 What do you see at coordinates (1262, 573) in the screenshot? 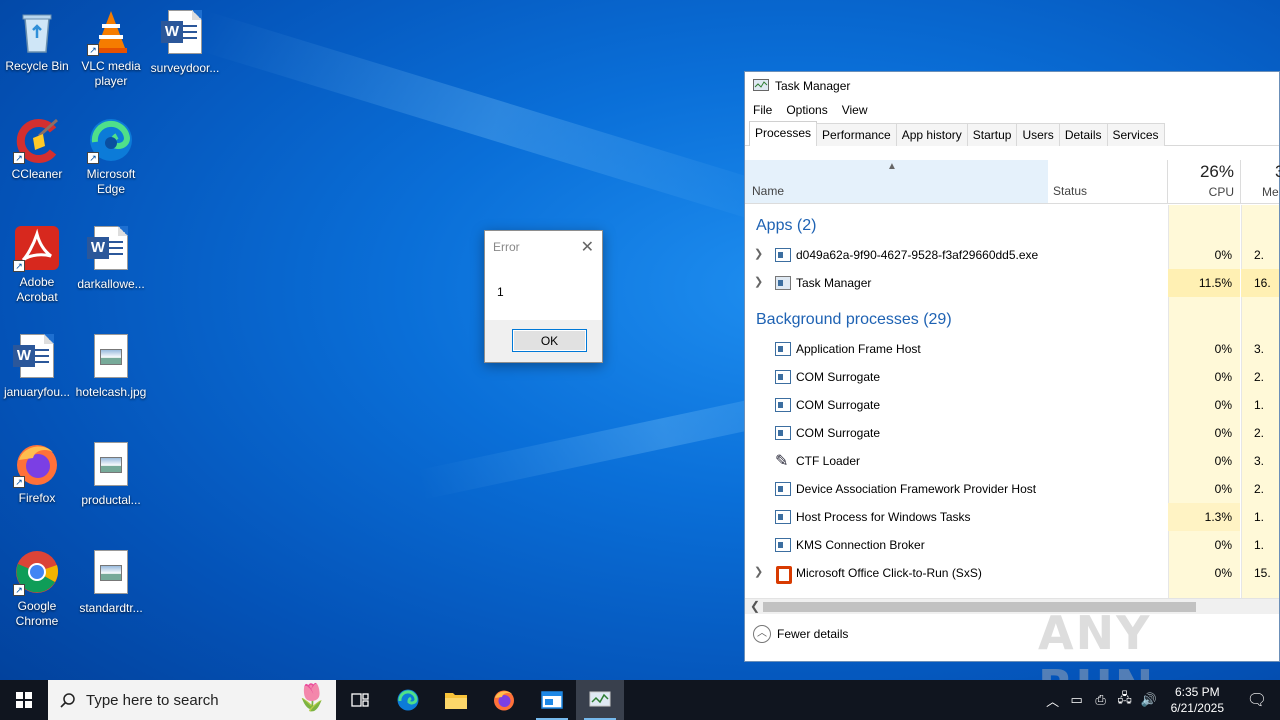
I see `process-memory: 15.` at bounding box center [1262, 573].